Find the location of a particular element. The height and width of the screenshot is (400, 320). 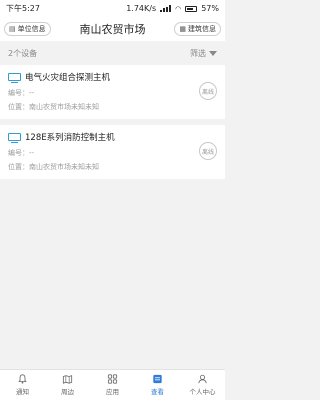

tab-label: 应用 is located at coordinates (112, 392).